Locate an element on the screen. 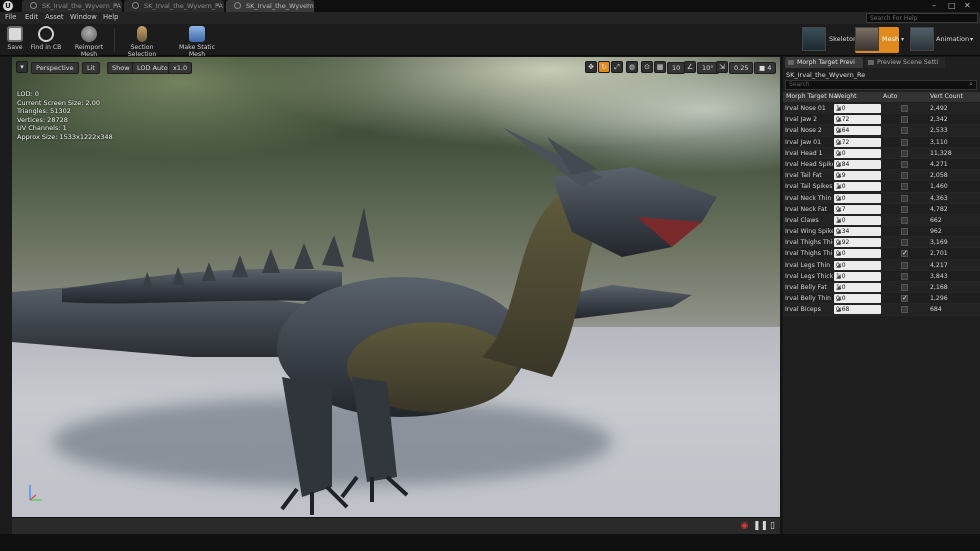 Image resolution: width=980 pixels, height=551 pixels. weight-input: 0.34 ◢ is located at coordinates (857, 232).